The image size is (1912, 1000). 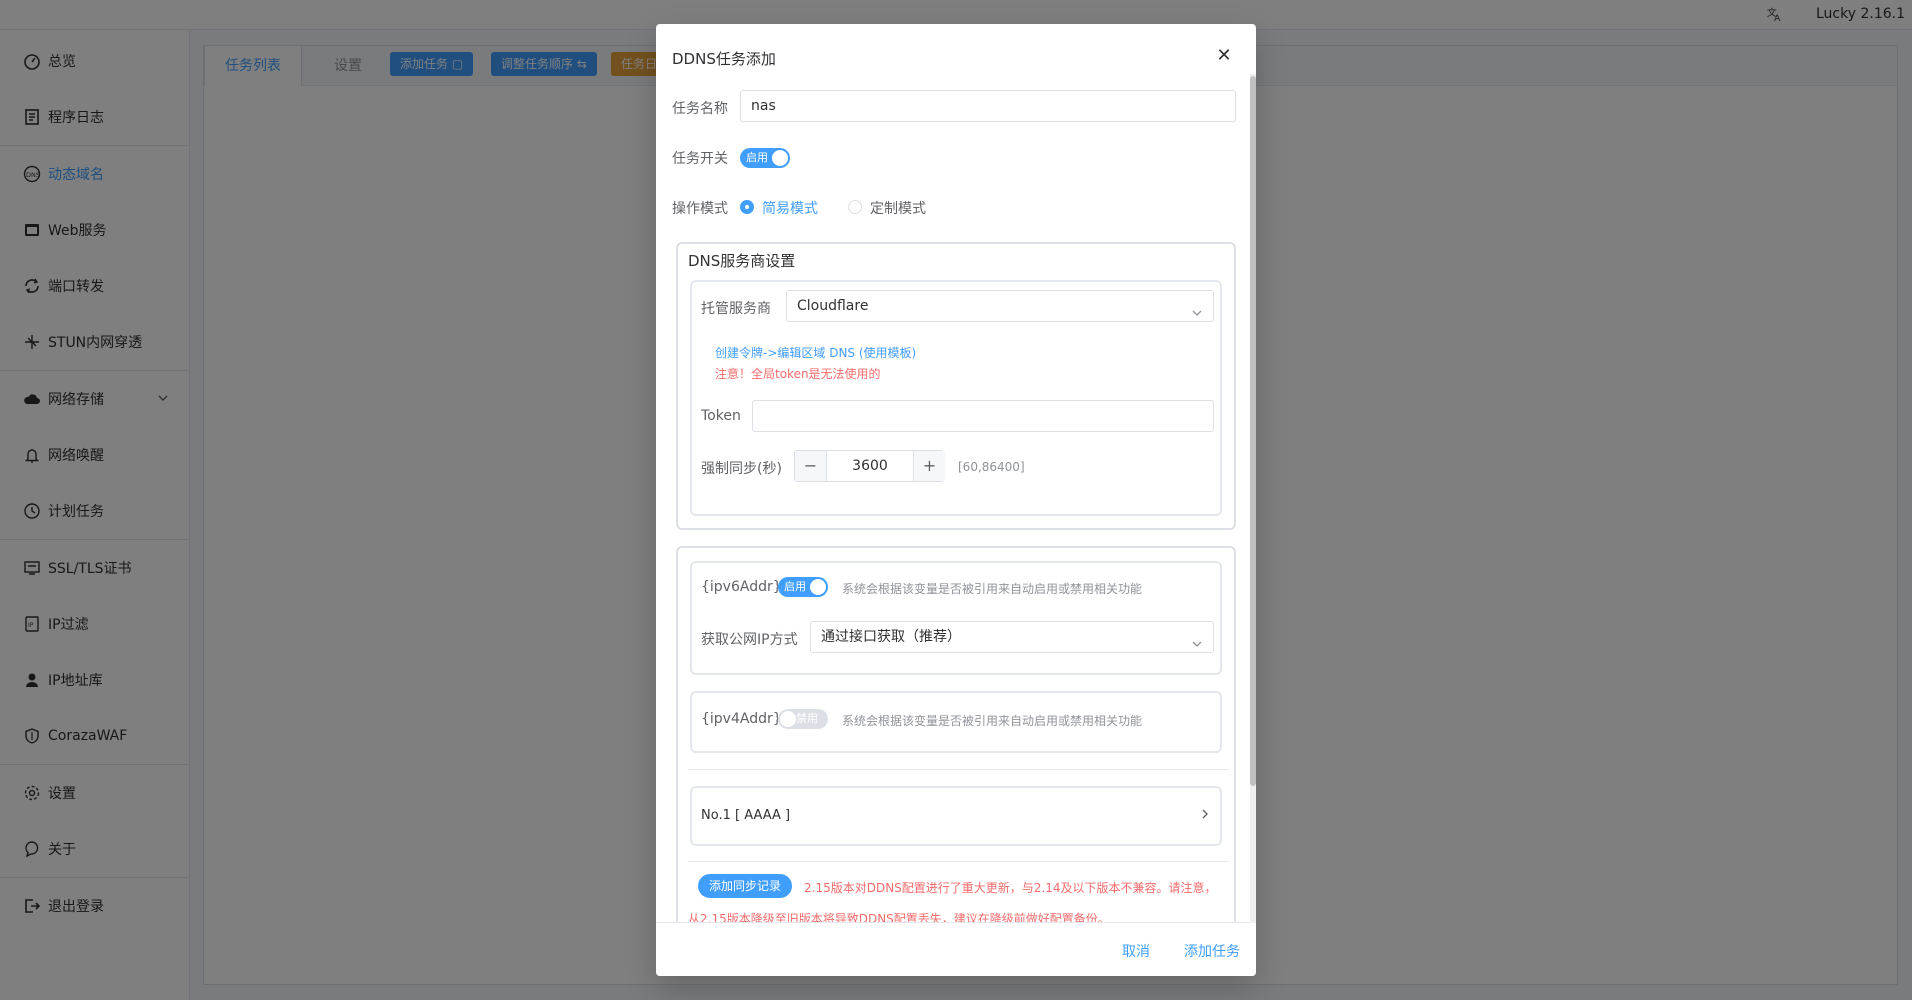 I want to click on force-sync-value: 3600, so click(x=870, y=466).